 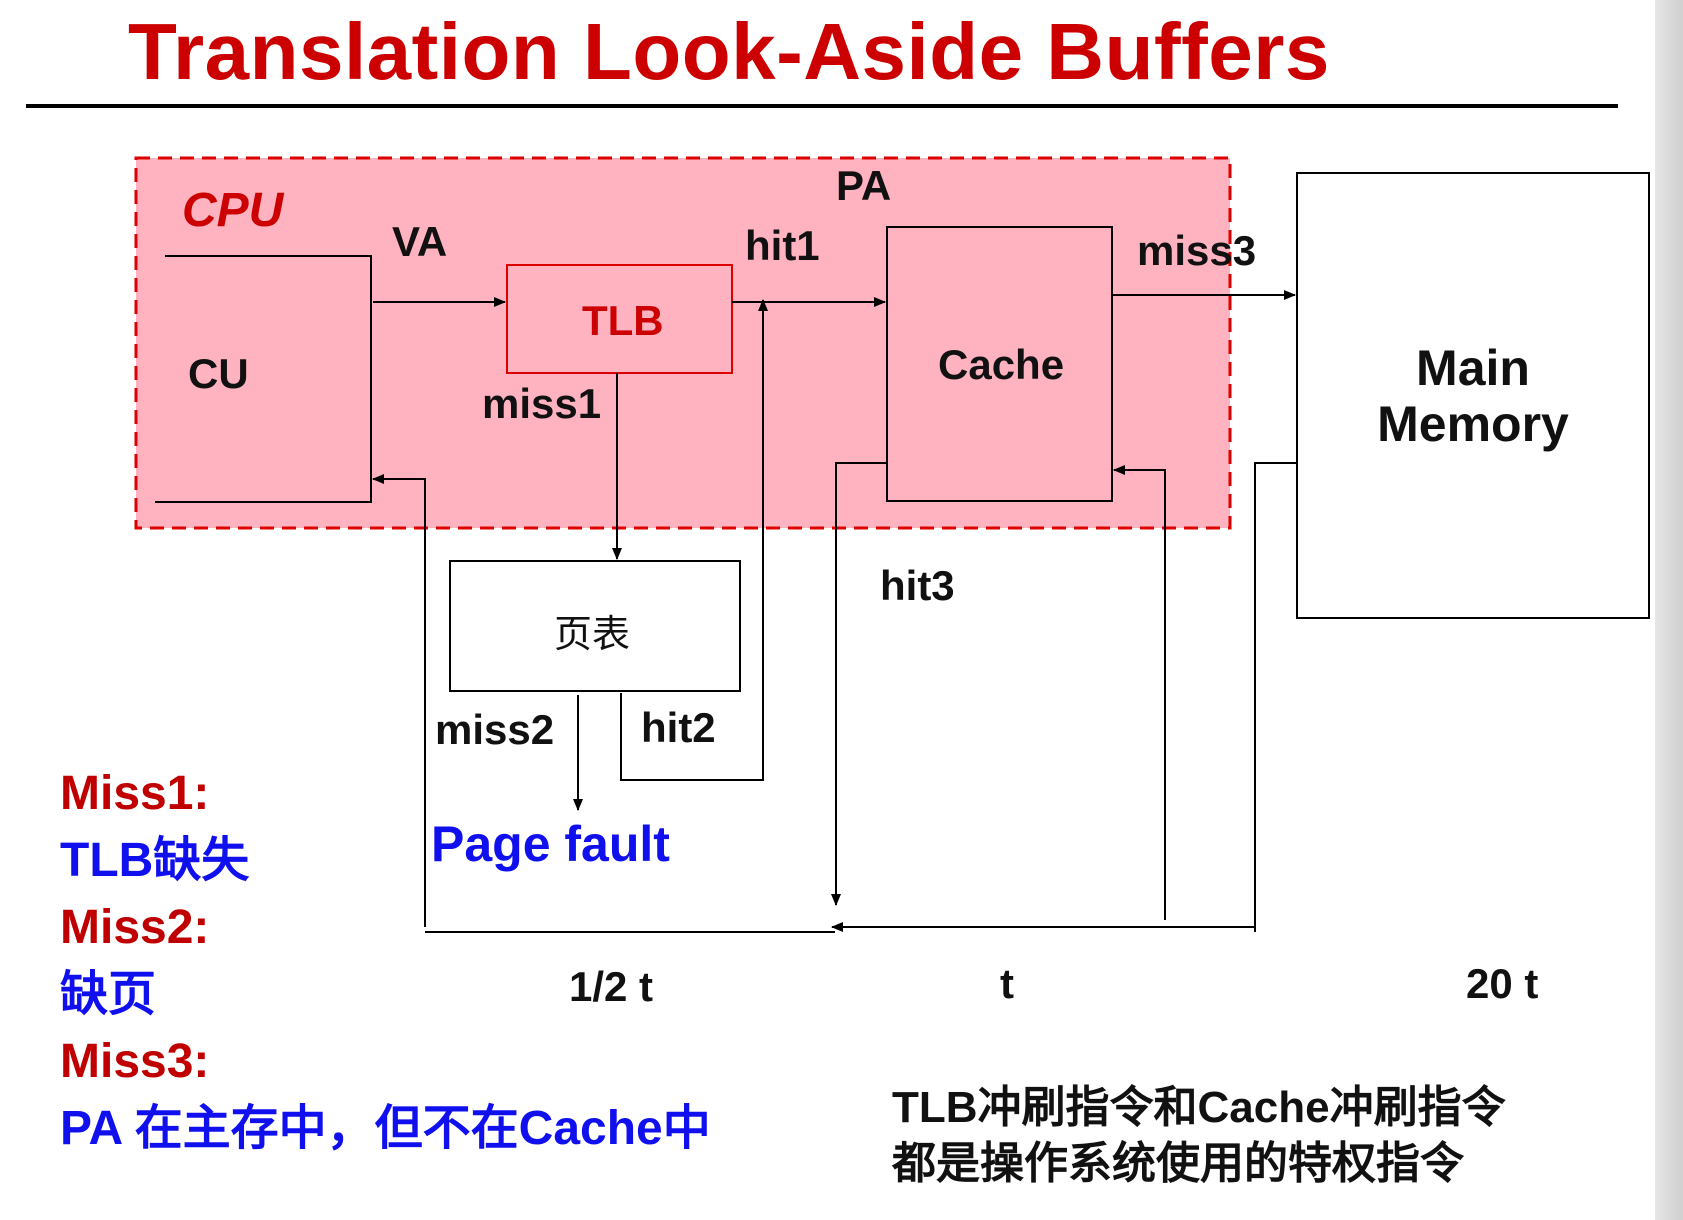 What do you see at coordinates (1139, 692) in the screenshot?
I see `cache-fill-path` at bounding box center [1139, 692].